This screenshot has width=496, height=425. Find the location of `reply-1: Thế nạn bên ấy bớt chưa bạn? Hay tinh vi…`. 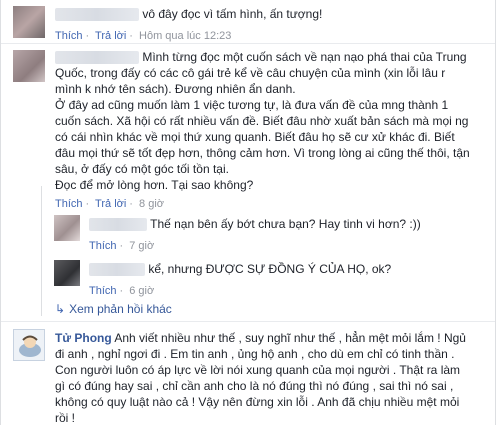

reply-1: Thế nạn bên ấy bớt chưa bạn? Hay tinh vi… is located at coordinates (287, 234).